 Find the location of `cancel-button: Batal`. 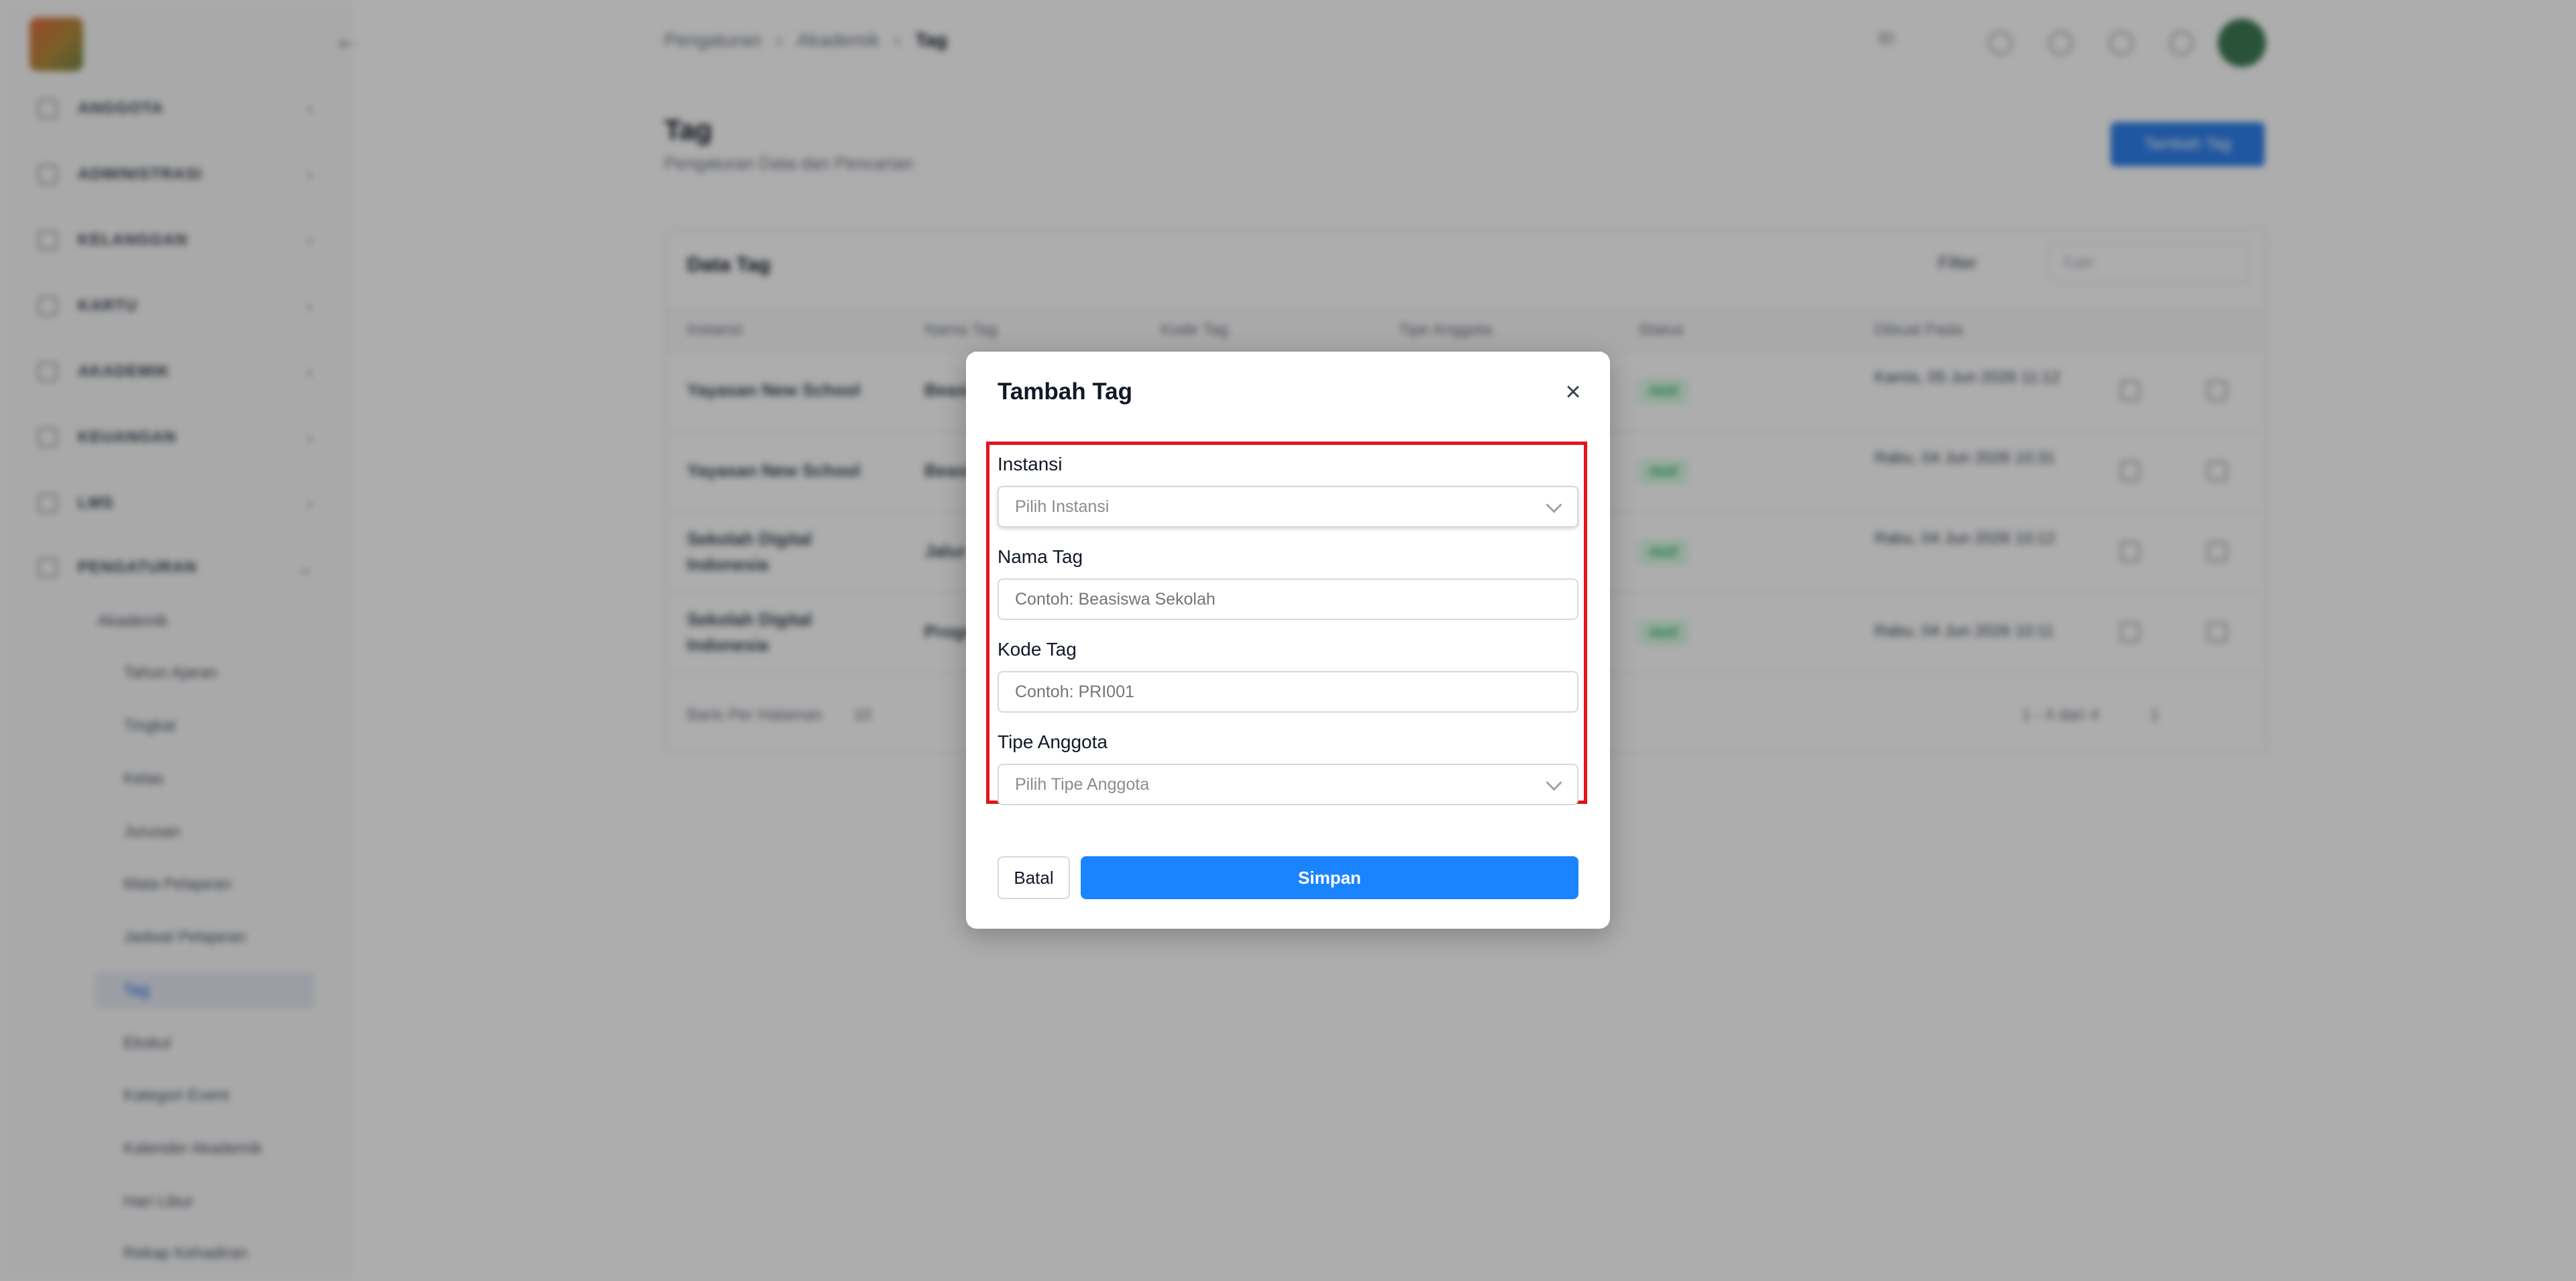

cancel-button: Batal is located at coordinates (1034, 878).